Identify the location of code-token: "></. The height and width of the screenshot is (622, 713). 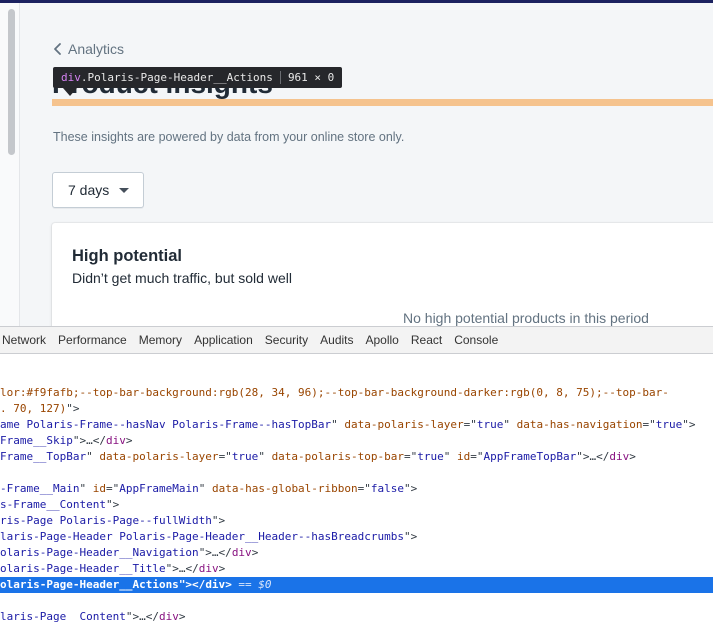
(192, 584).